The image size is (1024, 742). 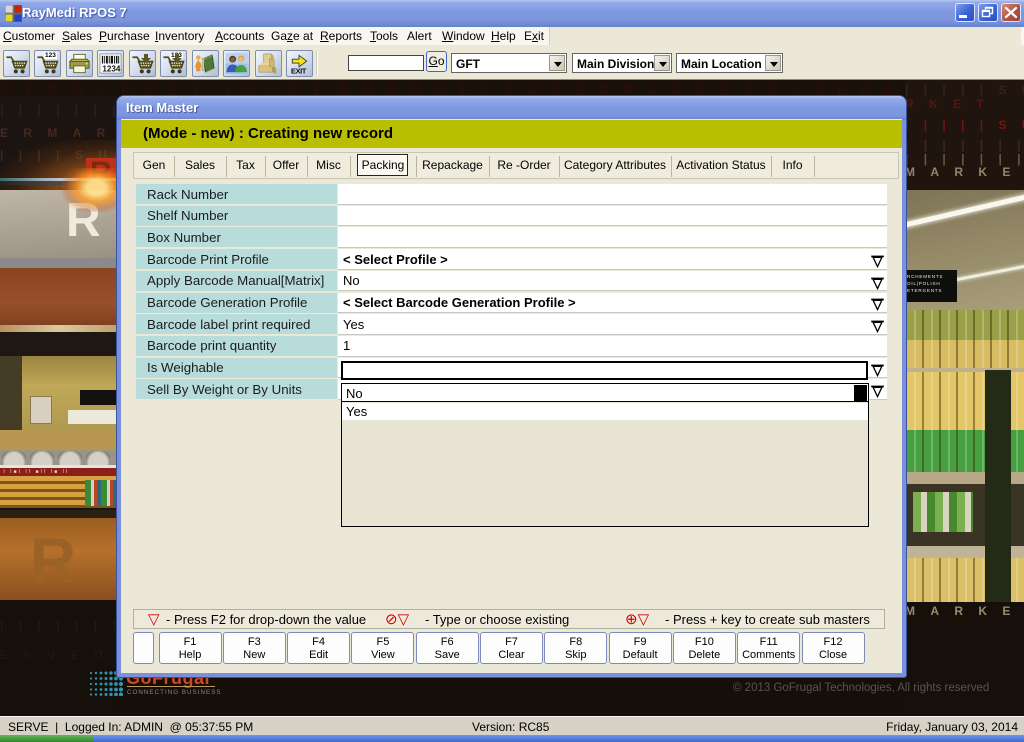 I want to click on svg-text: 1234, so click(x=111, y=68).